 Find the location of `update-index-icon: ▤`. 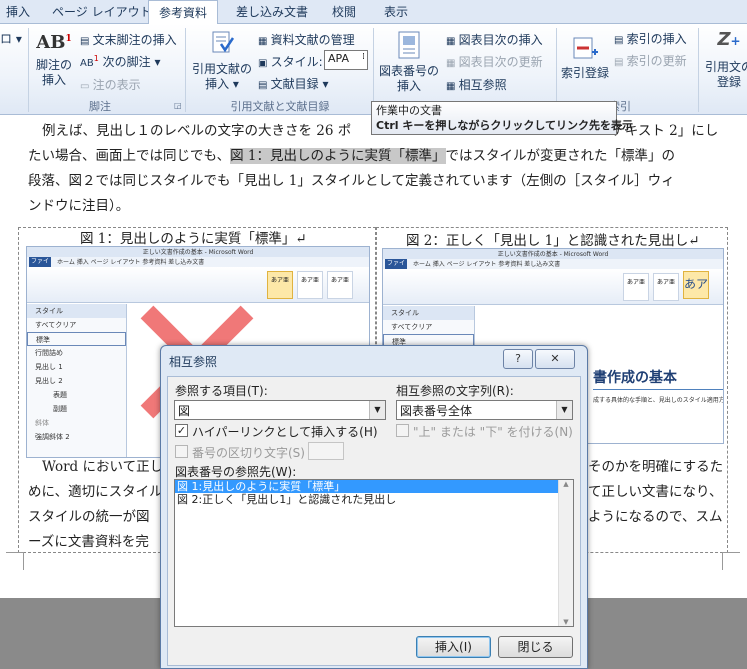

update-index-icon: ▤ is located at coordinates (620, 62).